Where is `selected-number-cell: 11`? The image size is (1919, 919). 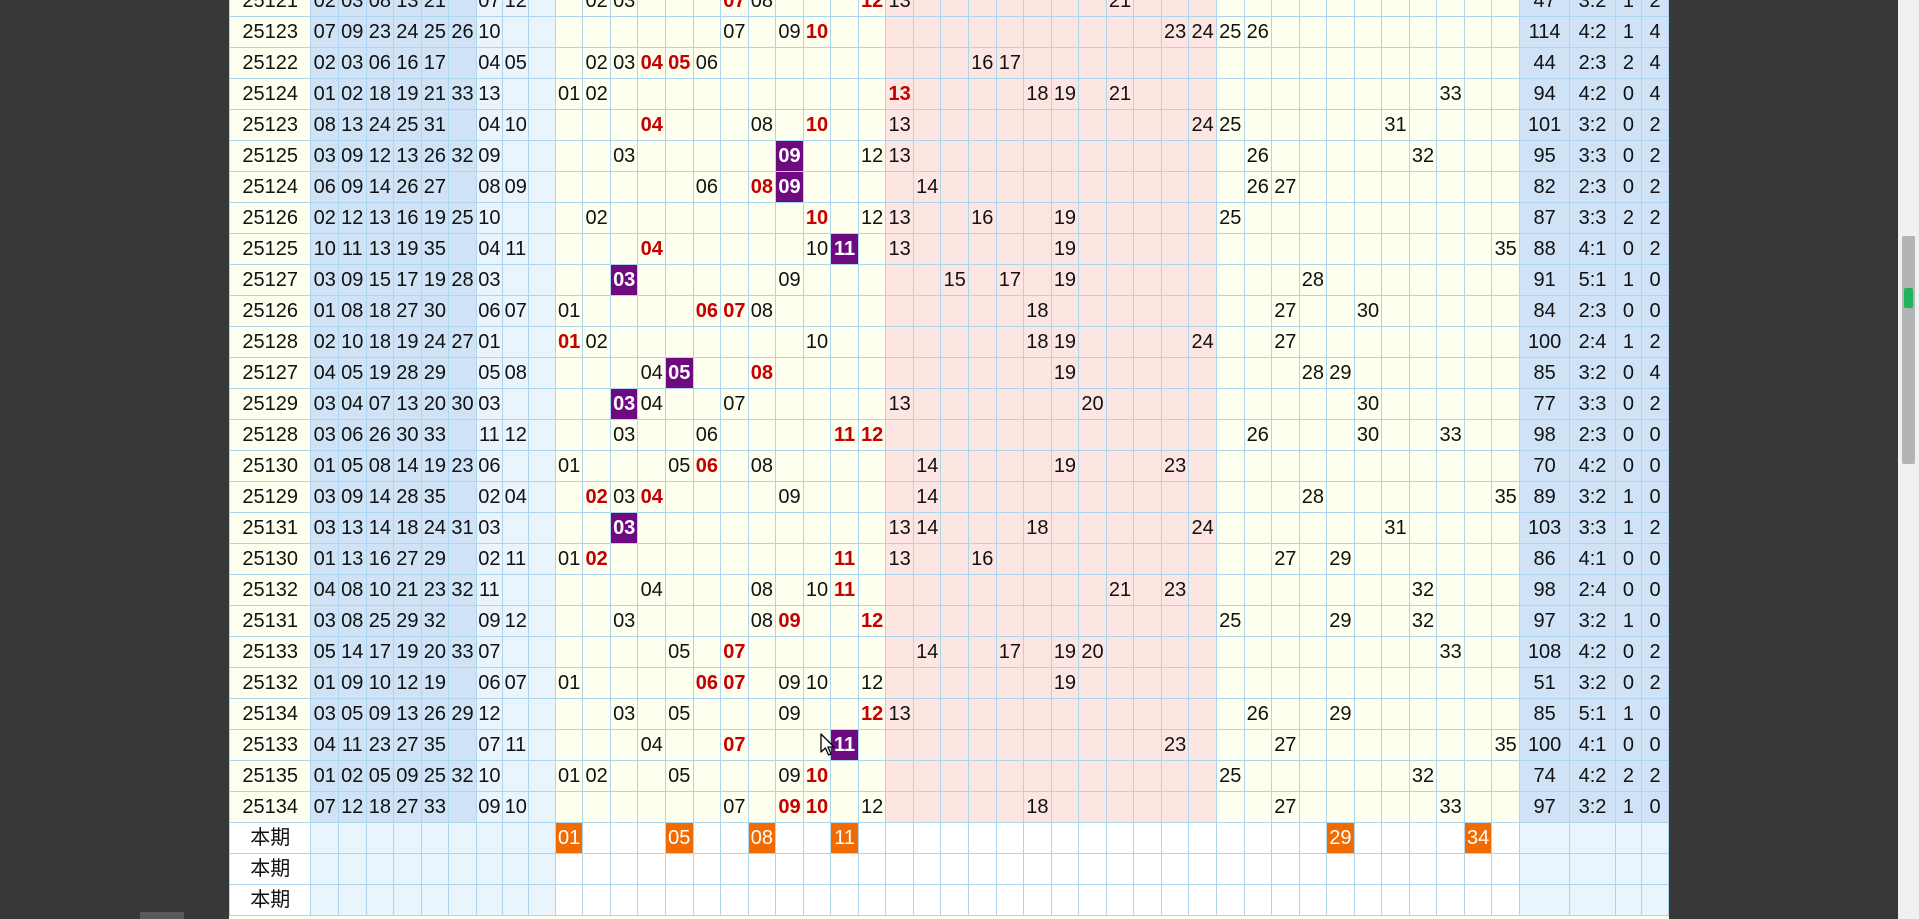
selected-number-cell: 11 is located at coordinates (844, 838).